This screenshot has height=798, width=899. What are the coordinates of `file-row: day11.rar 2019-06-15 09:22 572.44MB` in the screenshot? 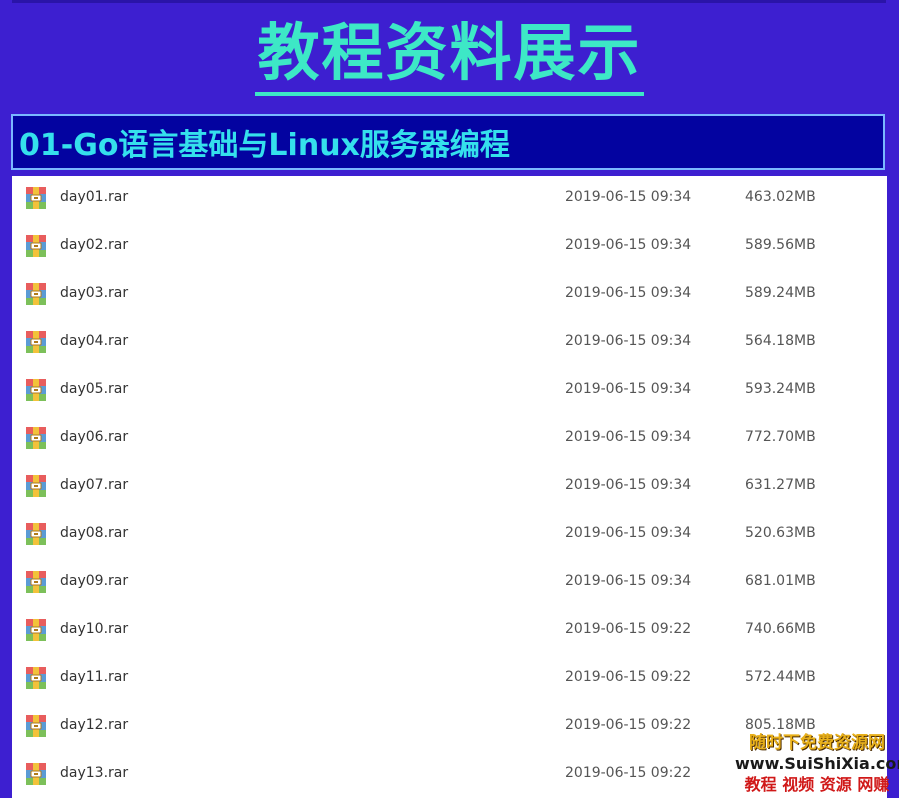 It's located at (449, 680).